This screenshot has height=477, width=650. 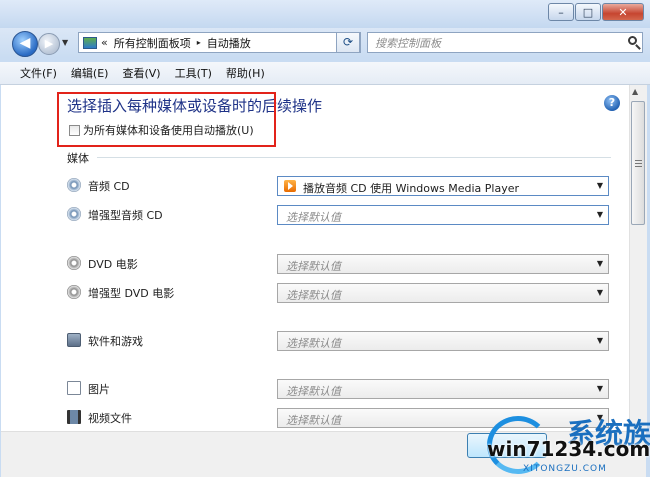 What do you see at coordinates (193, 73) in the screenshot?
I see `menu-tools: 工具(T)` at bounding box center [193, 73].